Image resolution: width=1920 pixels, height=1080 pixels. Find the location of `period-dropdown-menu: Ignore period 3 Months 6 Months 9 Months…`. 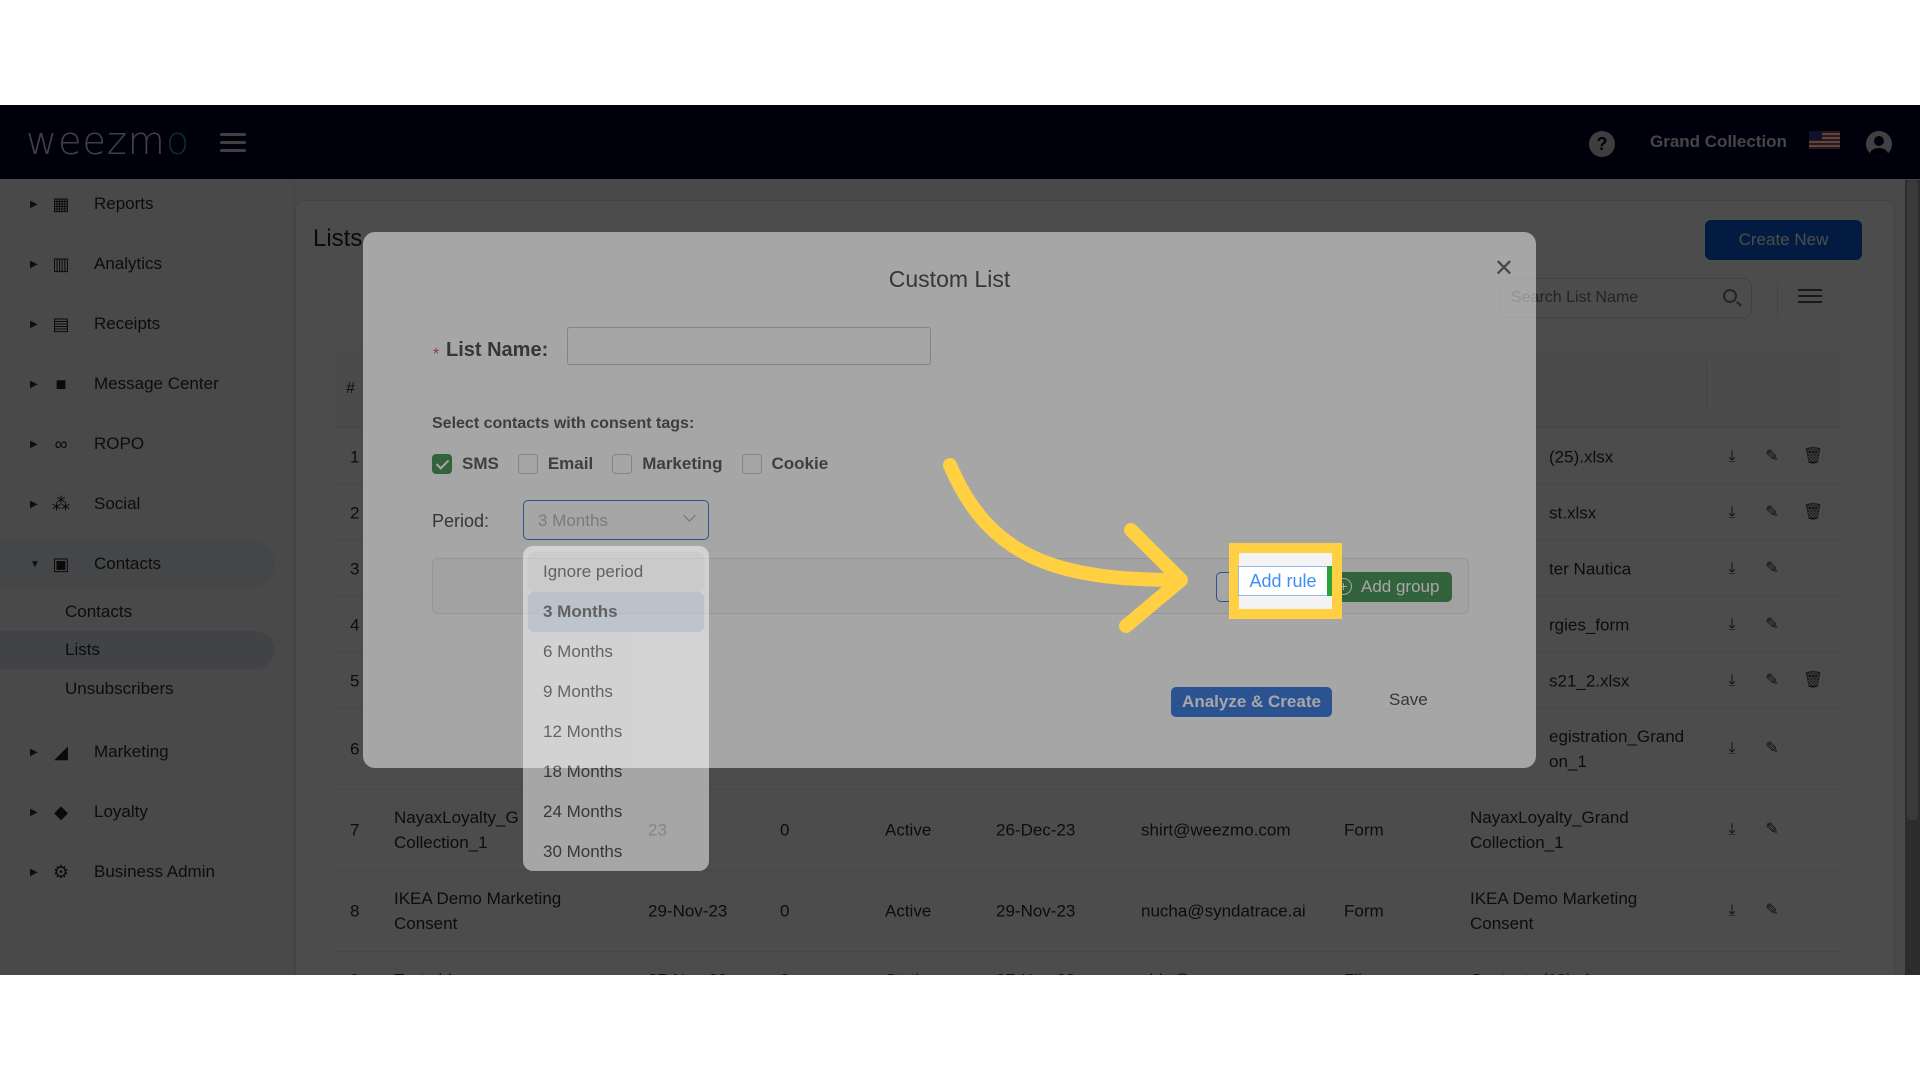

period-dropdown-menu: Ignore period 3 Months 6 Months 9 Months… is located at coordinates (616, 708).